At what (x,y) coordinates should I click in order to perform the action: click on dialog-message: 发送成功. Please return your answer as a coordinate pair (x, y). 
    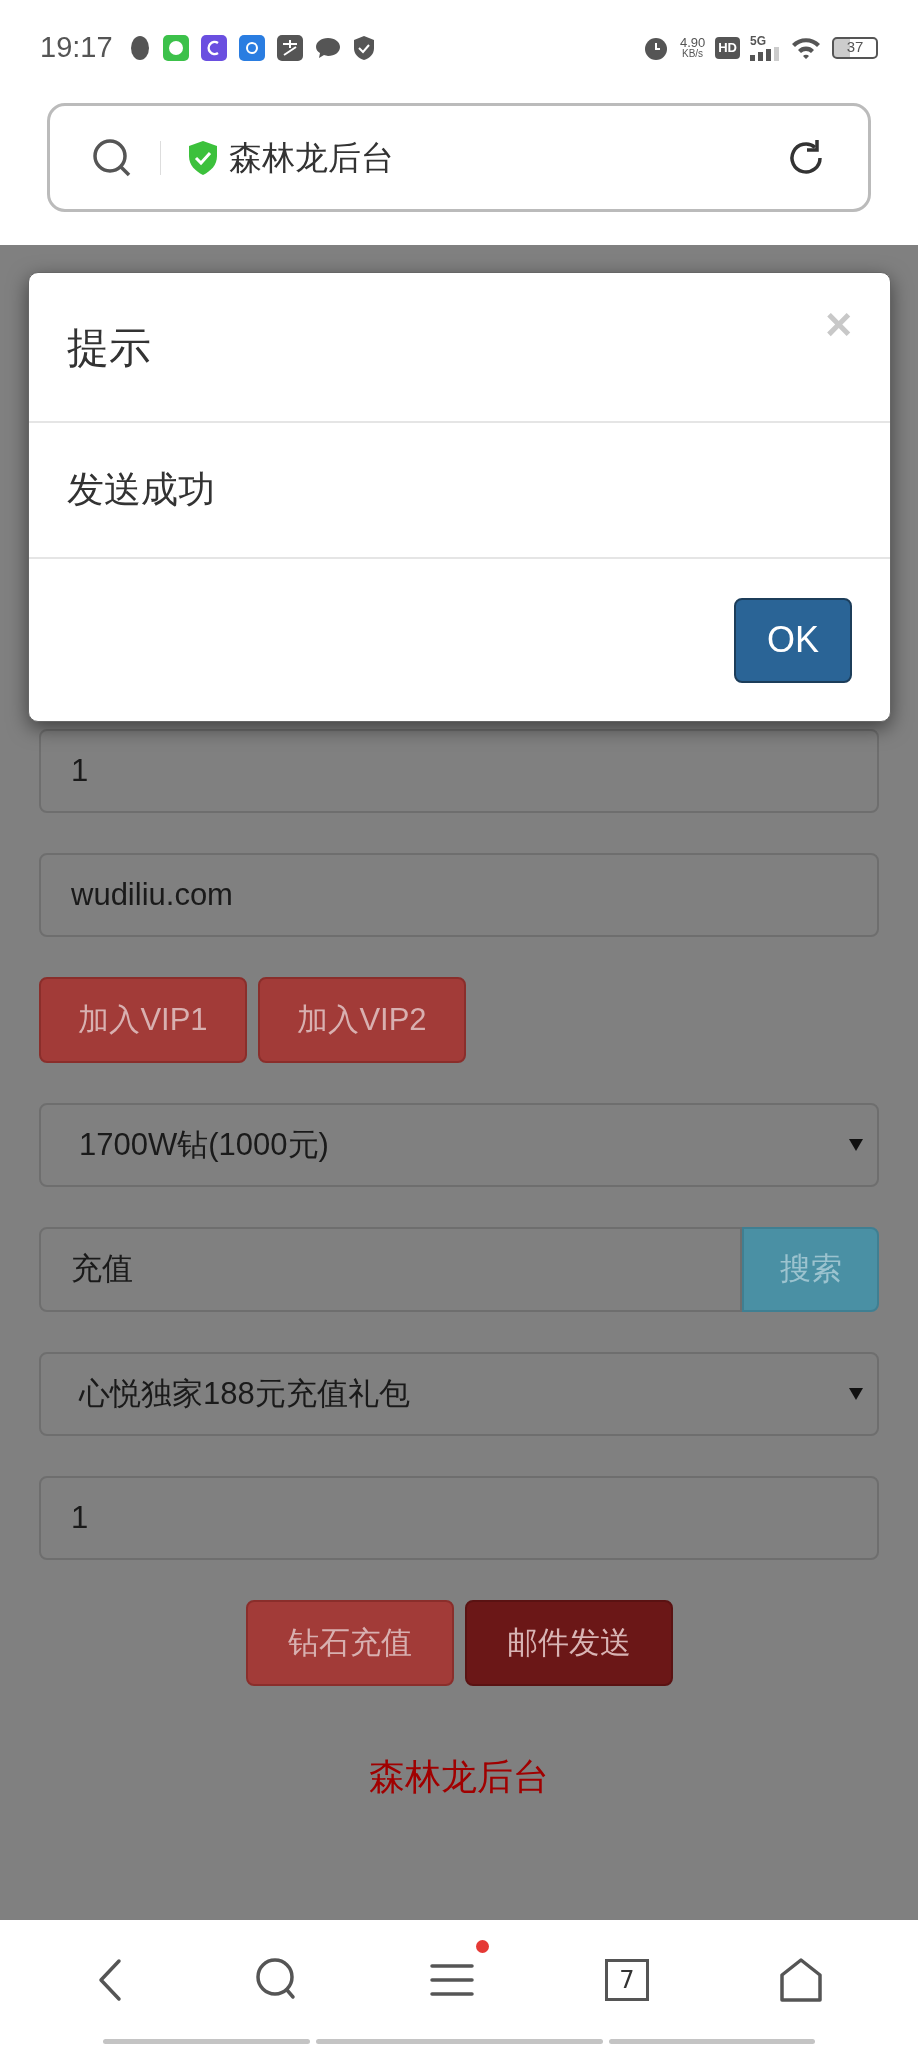
    Looking at the image, I should click on (141, 490).